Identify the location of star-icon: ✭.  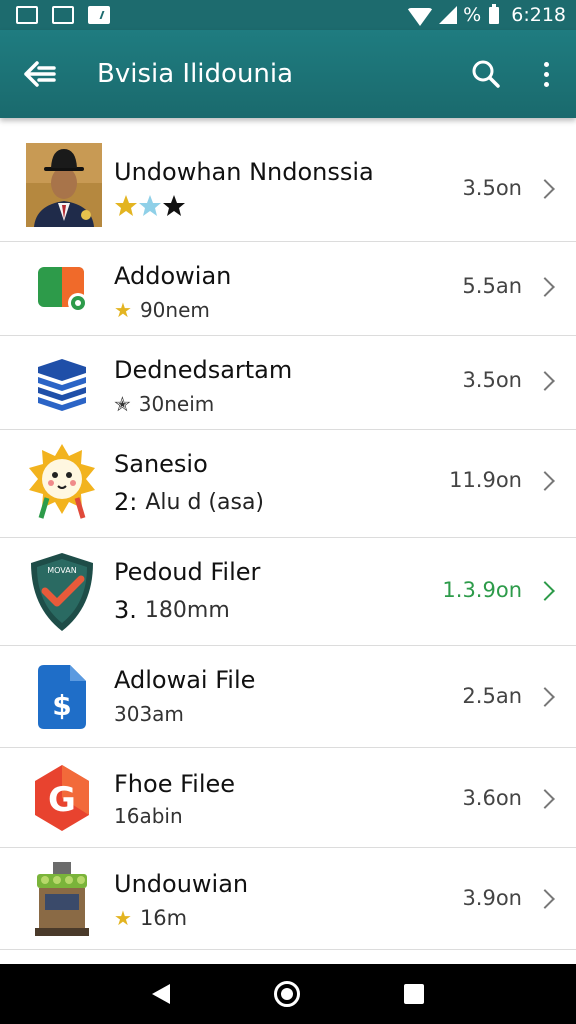
(122, 404).